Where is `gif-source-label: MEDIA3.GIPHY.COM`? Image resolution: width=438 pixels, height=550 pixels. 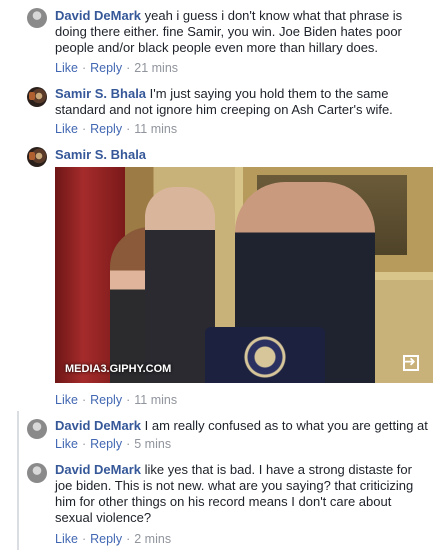 gif-source-label: MEDIA3.GIPHY.COM is located at coordinates (118, 369).